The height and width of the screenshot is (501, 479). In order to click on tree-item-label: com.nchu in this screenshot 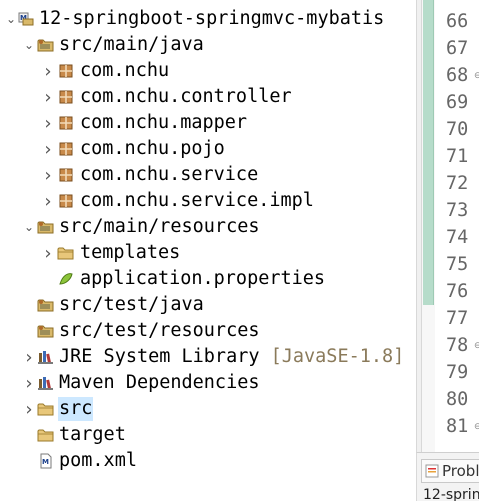, I will do `click(125, 70)`.